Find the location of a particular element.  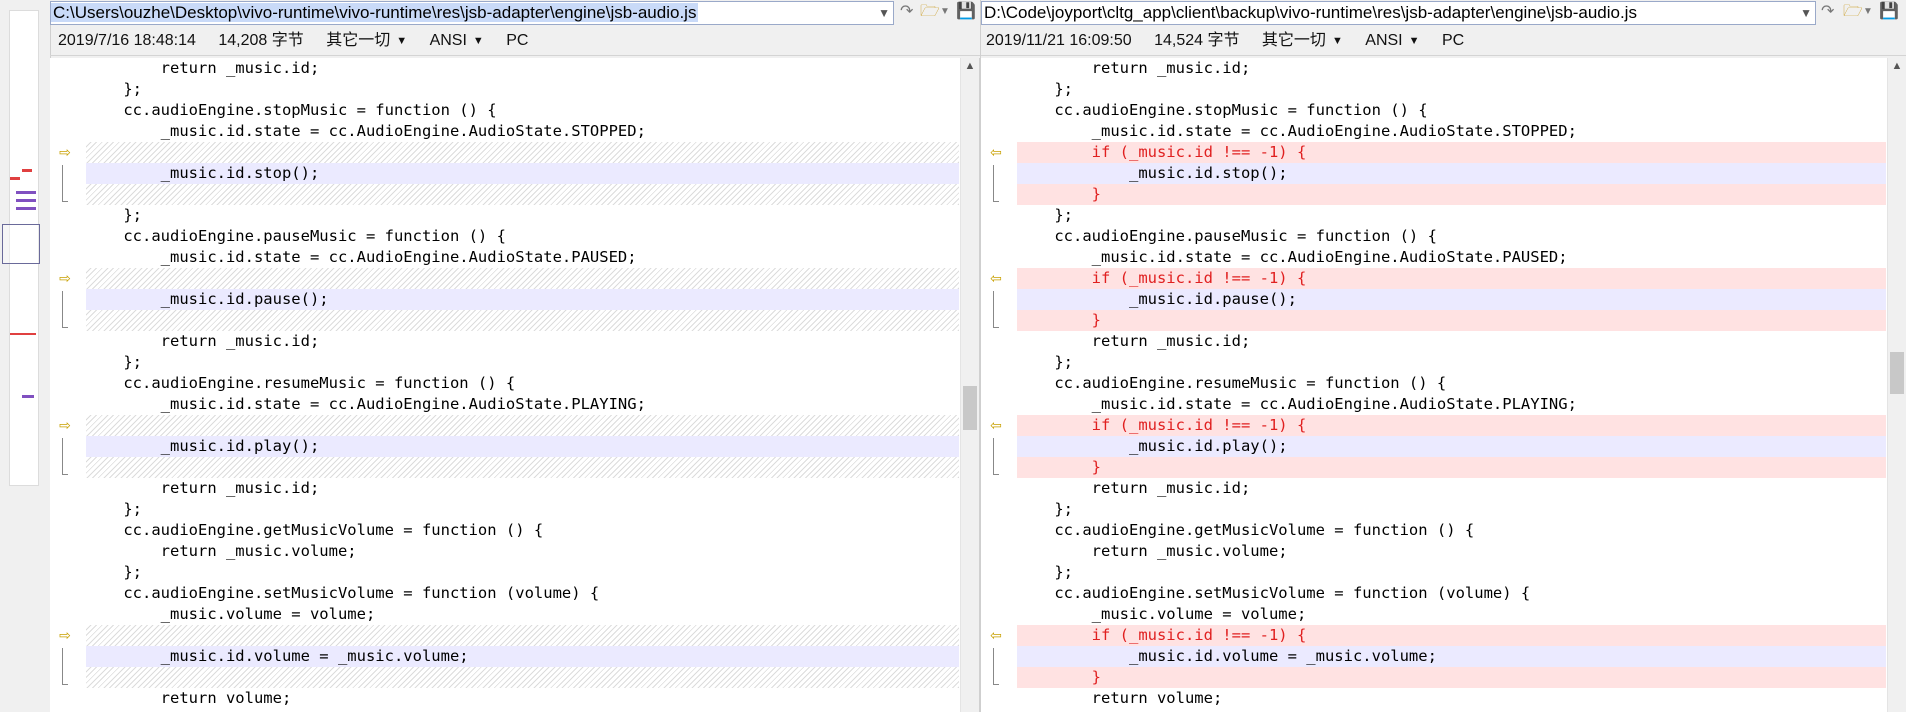

right-charset: ANSI is located at coordinates (1383, 41).